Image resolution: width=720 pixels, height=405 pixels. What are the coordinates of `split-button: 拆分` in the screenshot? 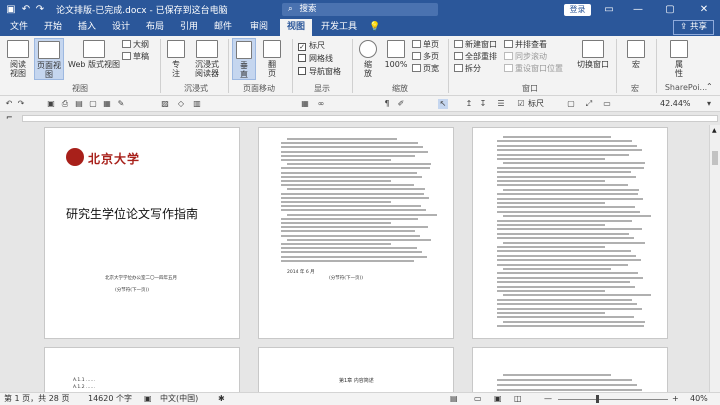 It's located at (467, 69).